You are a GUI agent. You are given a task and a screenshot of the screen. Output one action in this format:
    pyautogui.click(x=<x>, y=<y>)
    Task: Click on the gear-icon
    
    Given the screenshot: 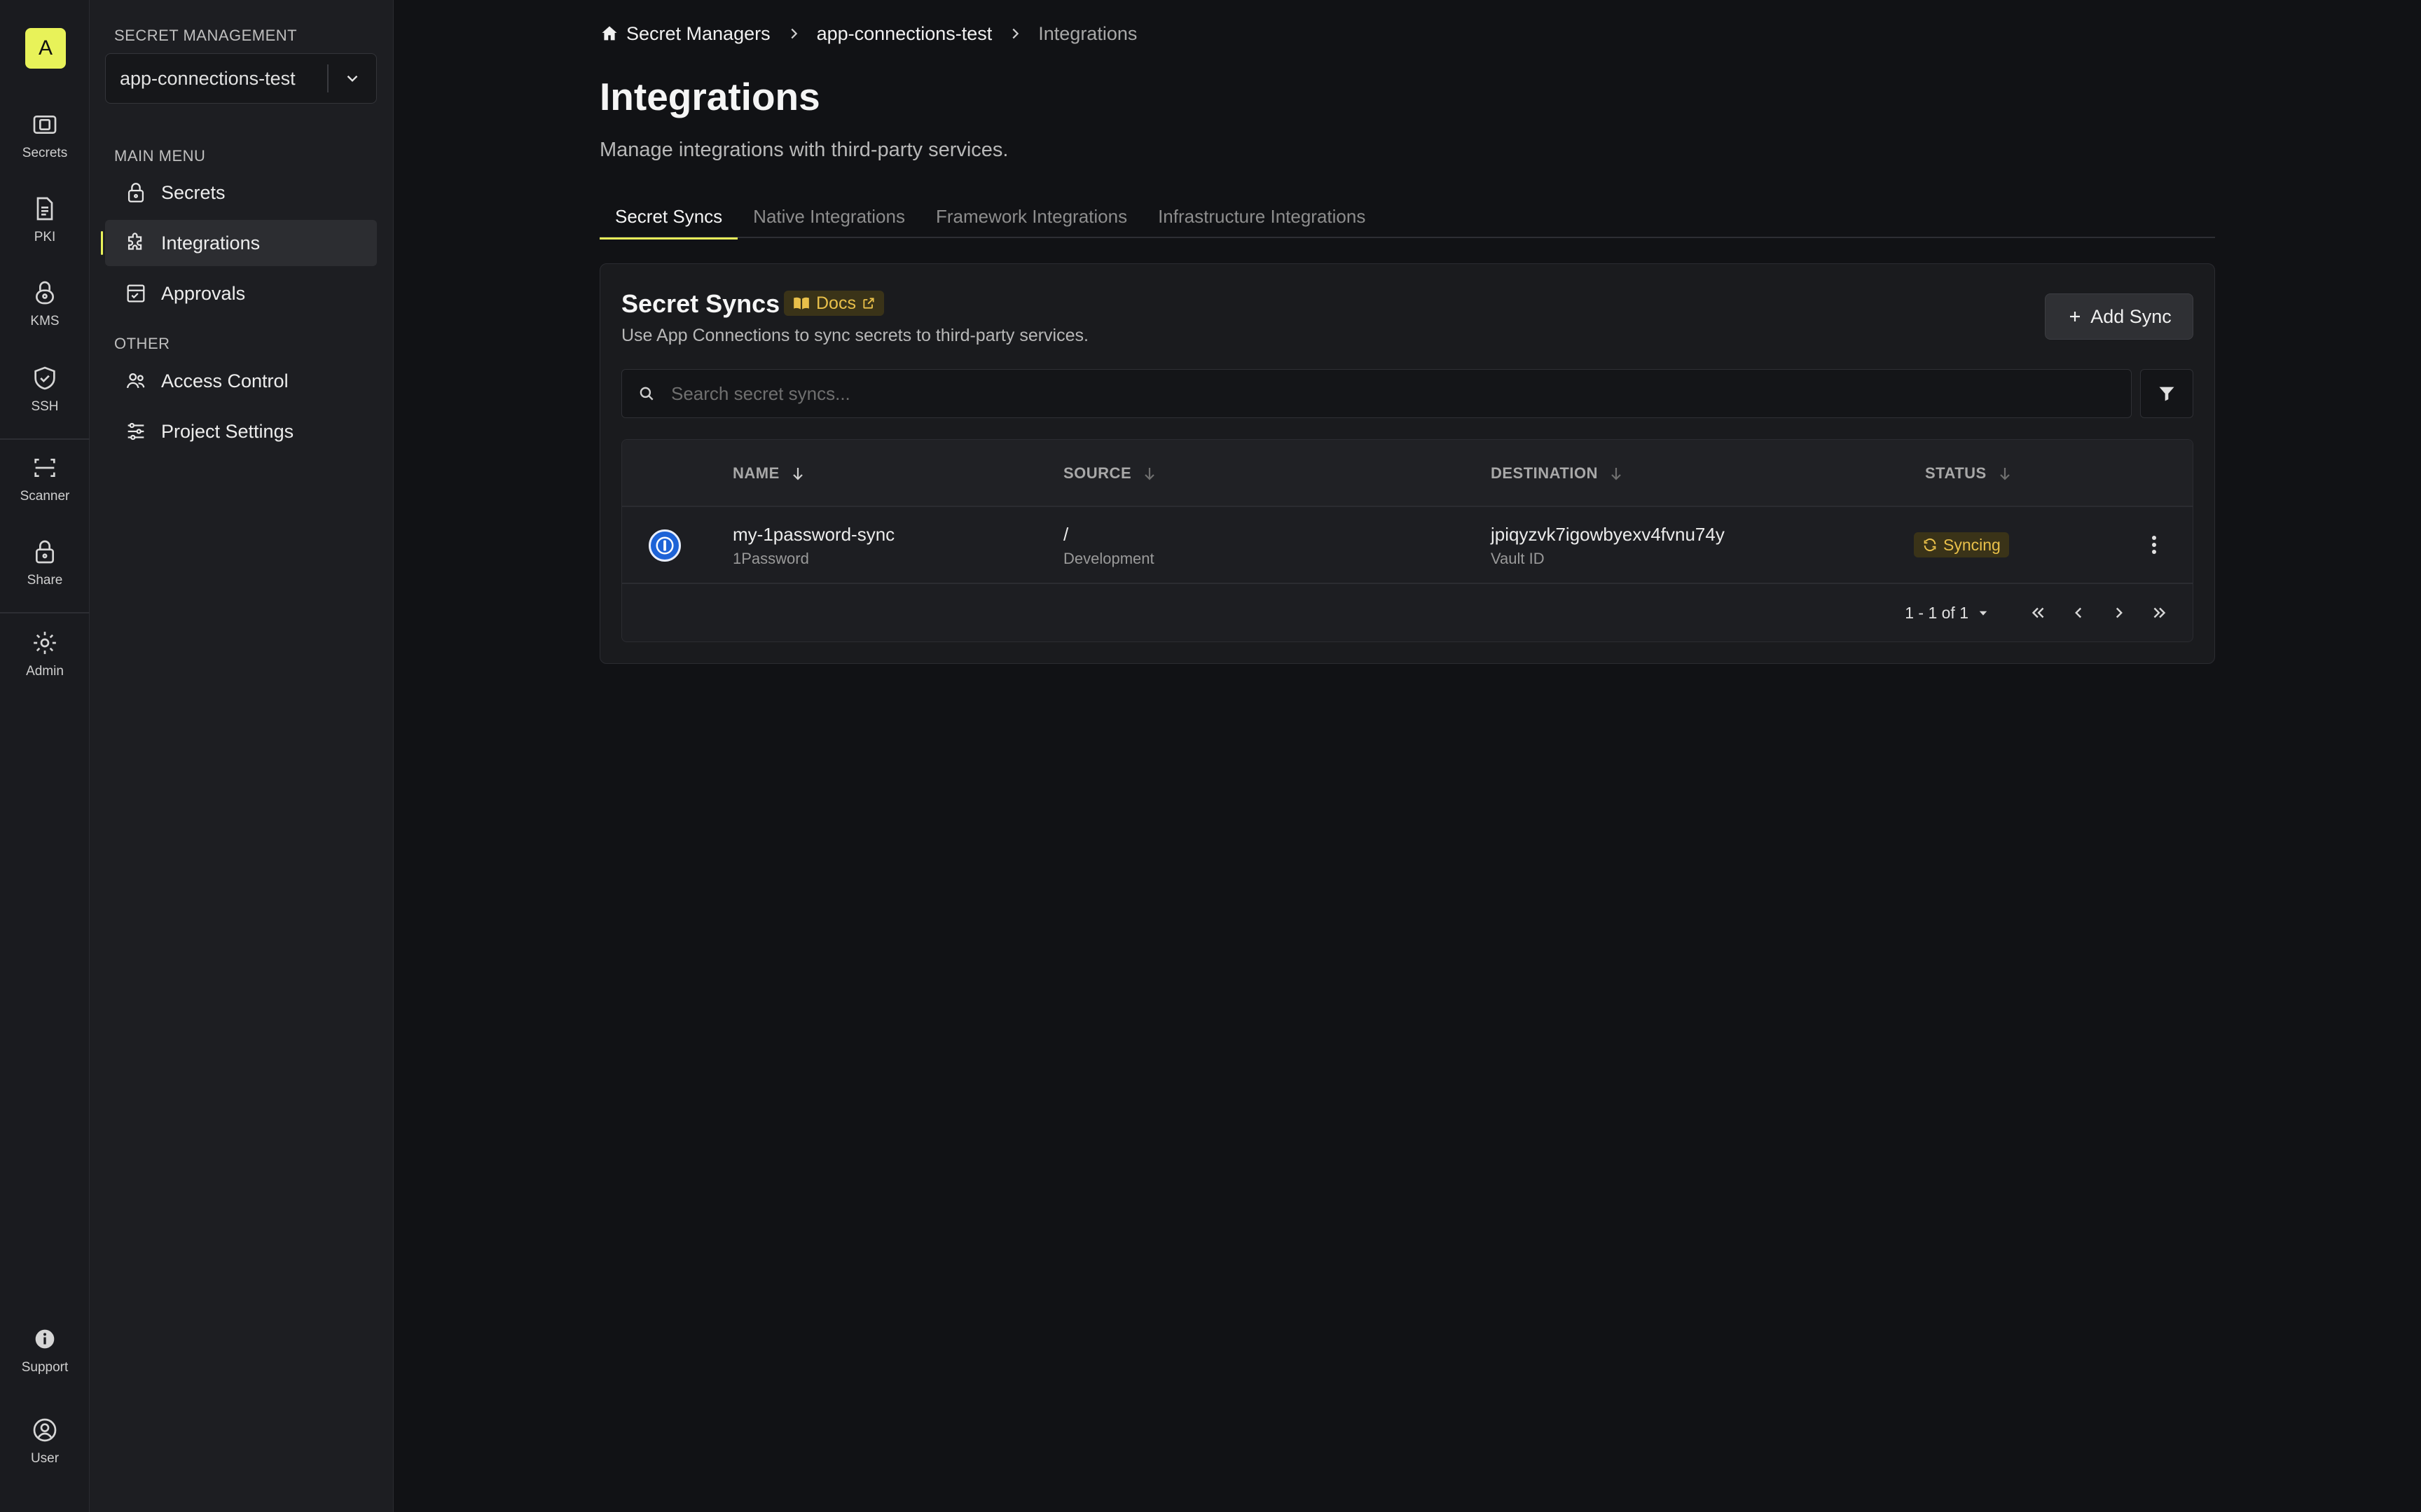 What is the action you would take?
    pyautogui.click(x=44, y=642)
    